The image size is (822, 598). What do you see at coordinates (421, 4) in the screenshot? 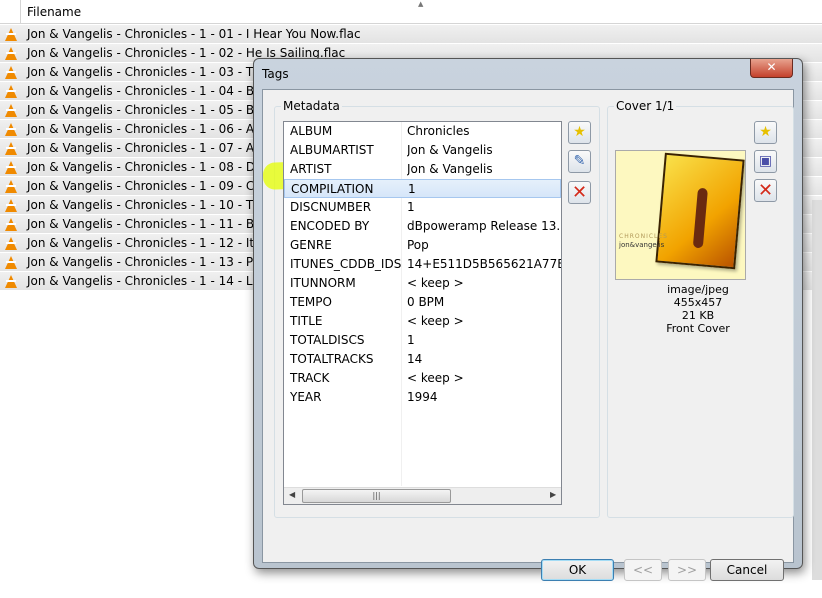
I see `sort-arrow-icon: ▲` at bounding box center [421, 4].